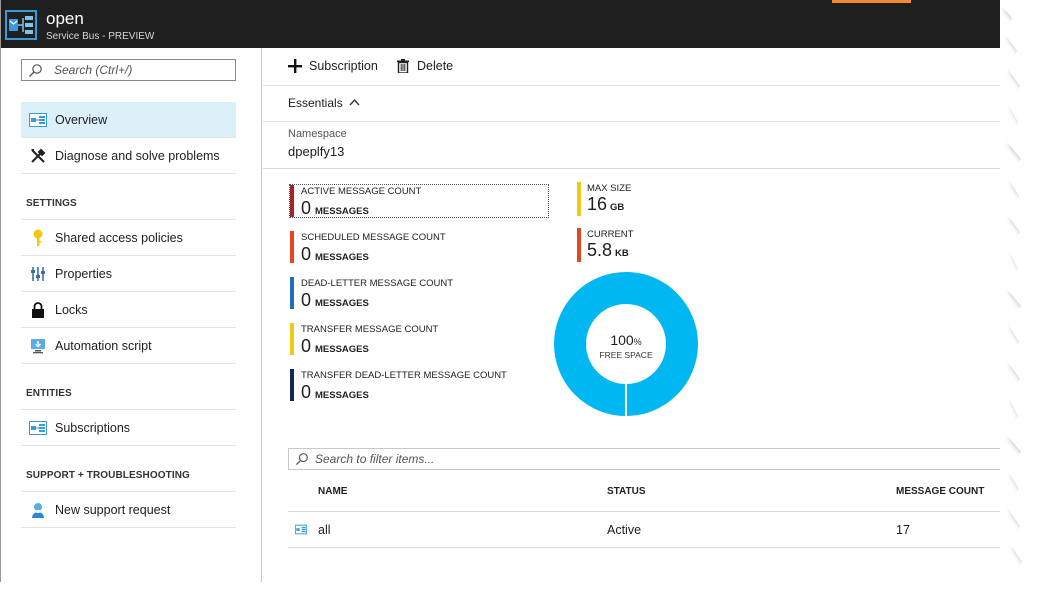 Image resolution: width=1044 pixels, height=614 pixels. I want to click on metric-label: TRANSFER MESSAGE COUNT, so click(370, 329).